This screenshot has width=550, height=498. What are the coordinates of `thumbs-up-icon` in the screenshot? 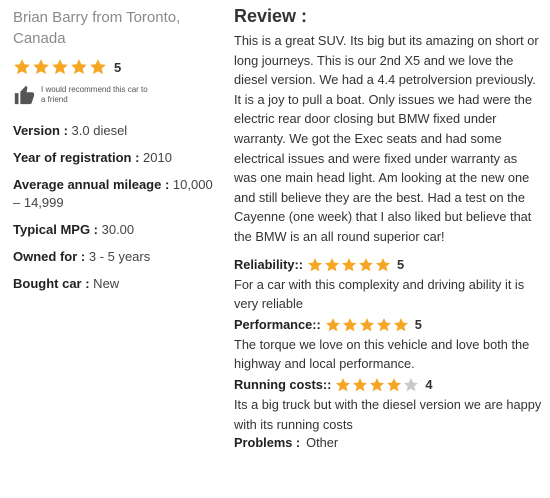 It's located at (24, 95).